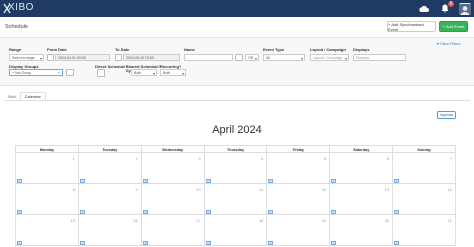  What do you see at coordinates (118, 57) in the screenshot?
I see `to-date-calendar-button` at bounding box center [118, 57].